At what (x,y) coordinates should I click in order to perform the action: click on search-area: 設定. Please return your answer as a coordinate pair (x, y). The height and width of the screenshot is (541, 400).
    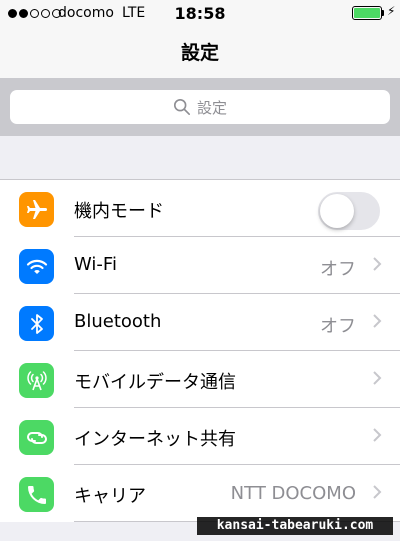
    Looking at the image, I should click on (200, 107).